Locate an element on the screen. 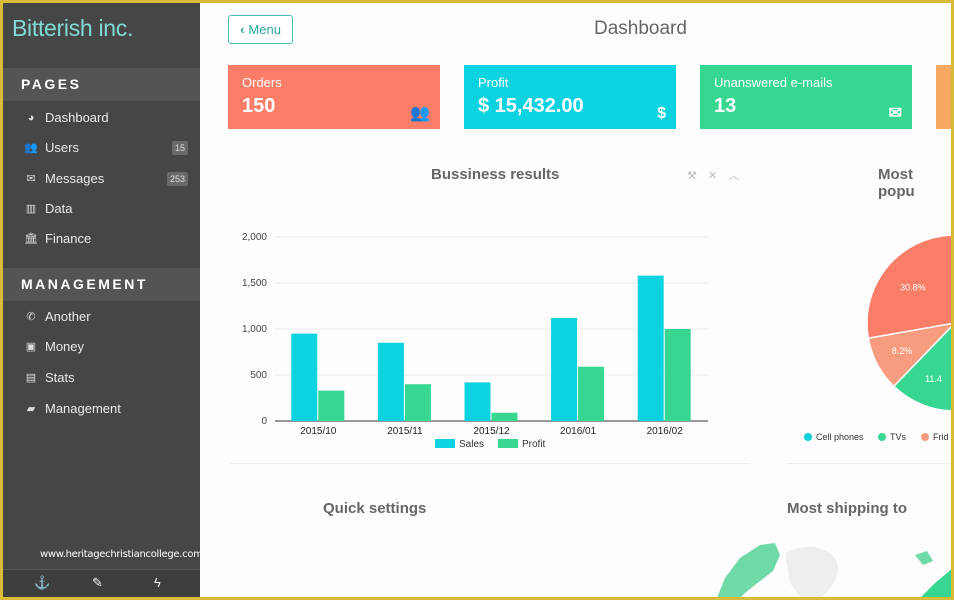 This screenshot has width=954, height=600. stat-value: $ 15,432.00 is located at coordinates (531, 106).